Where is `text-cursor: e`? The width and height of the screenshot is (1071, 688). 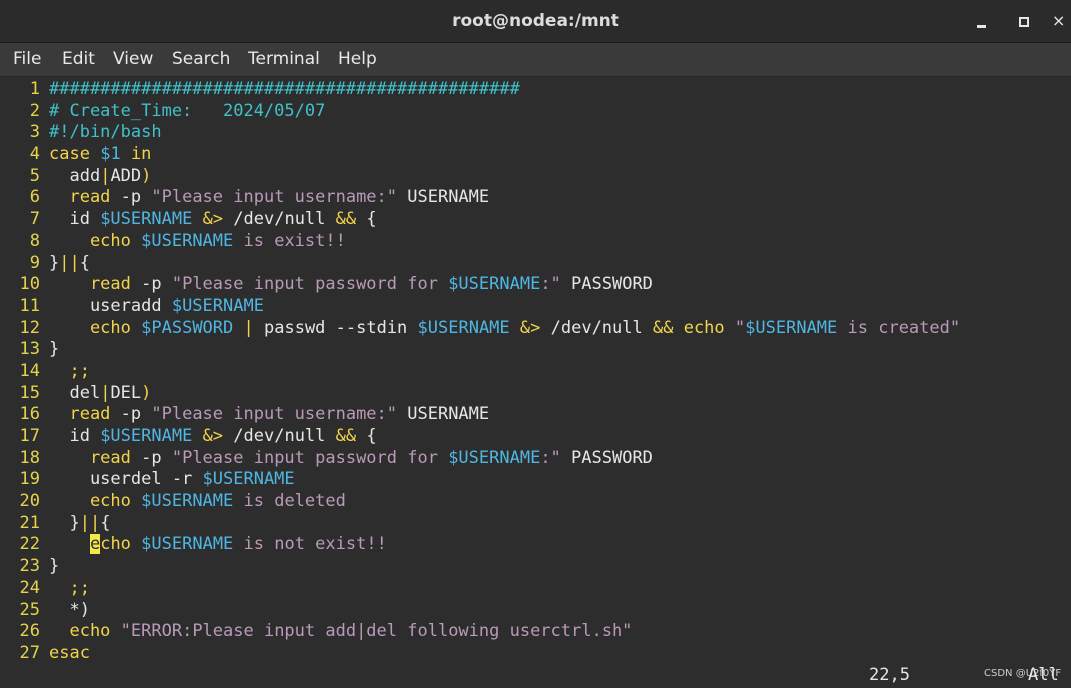 text-cursor: e is located at coordinates (95, 544).